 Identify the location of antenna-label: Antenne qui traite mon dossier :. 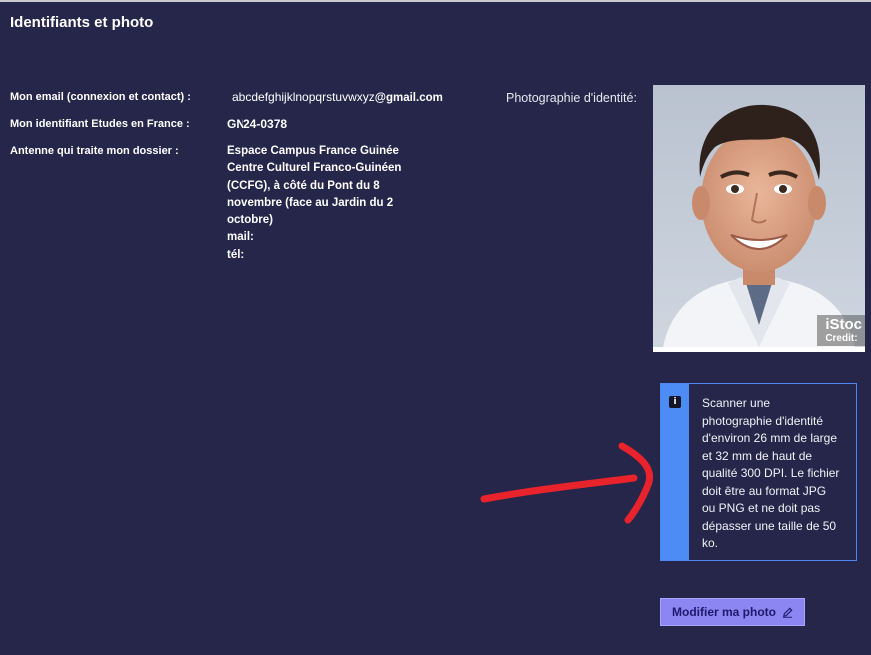
(94, 151).